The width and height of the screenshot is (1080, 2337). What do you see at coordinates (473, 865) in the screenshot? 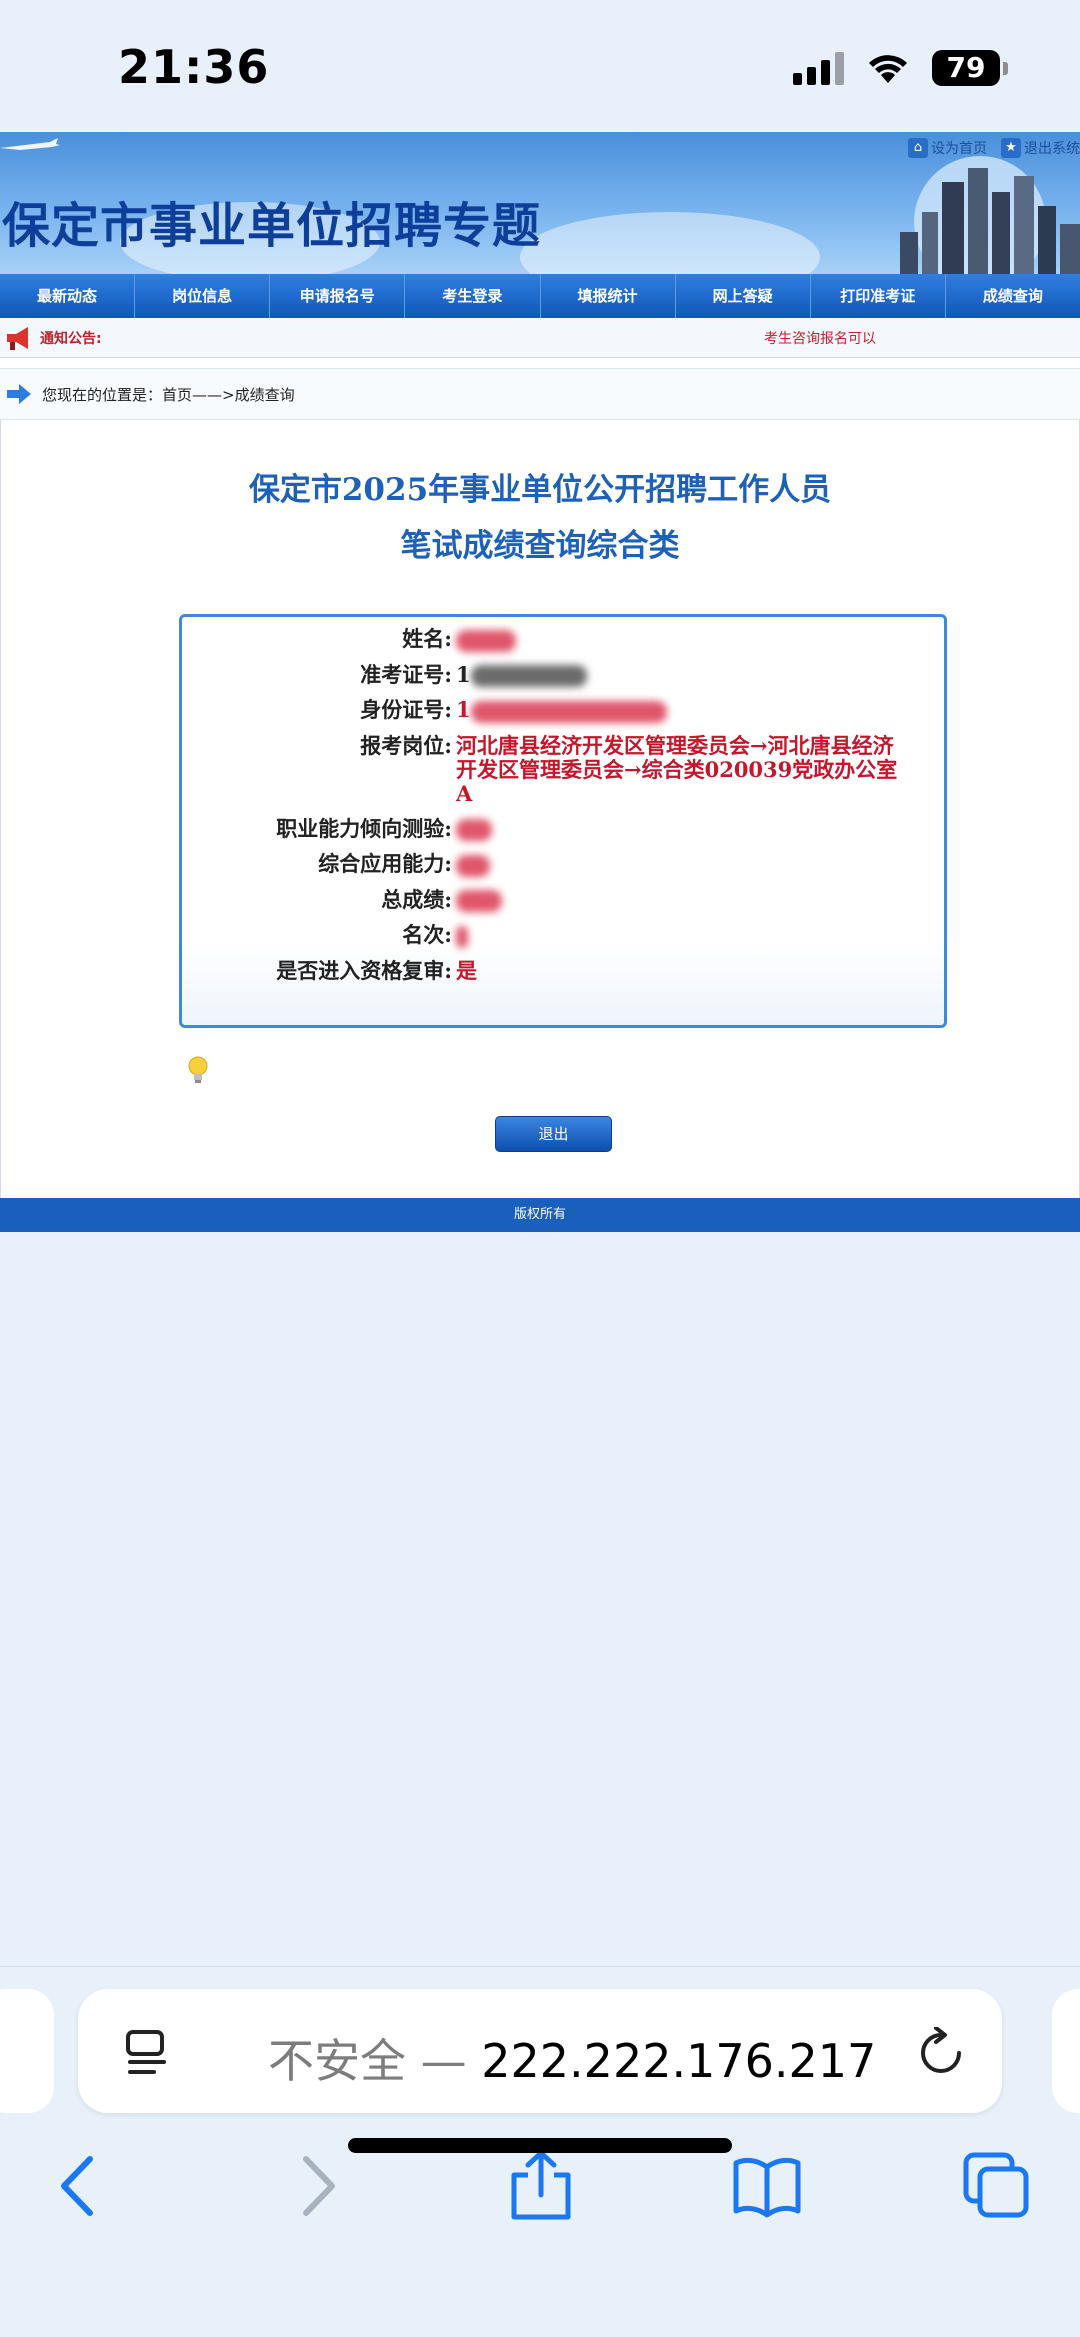
I see `redacted-comprehensive-score` at bounding box center [473, 865].